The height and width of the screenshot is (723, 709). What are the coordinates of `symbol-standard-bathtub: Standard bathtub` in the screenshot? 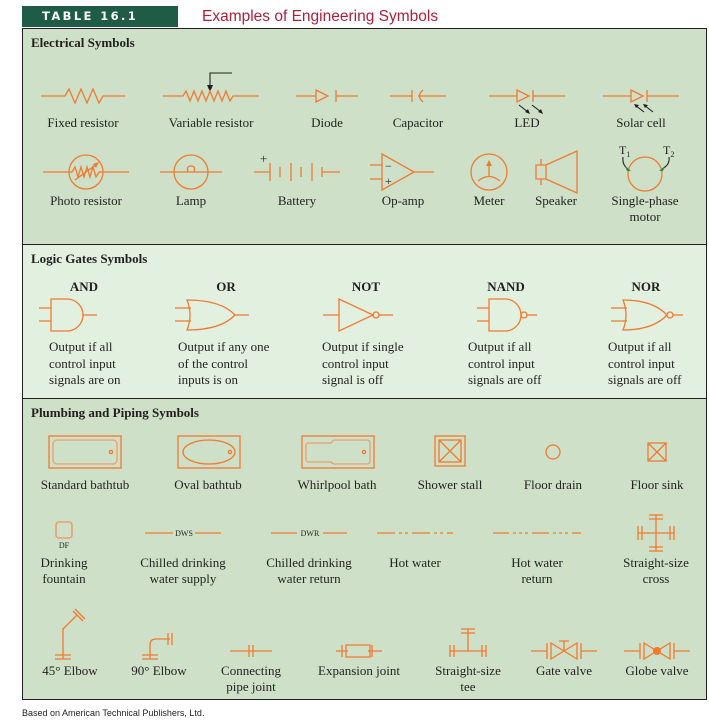 It's located at (85, 463).